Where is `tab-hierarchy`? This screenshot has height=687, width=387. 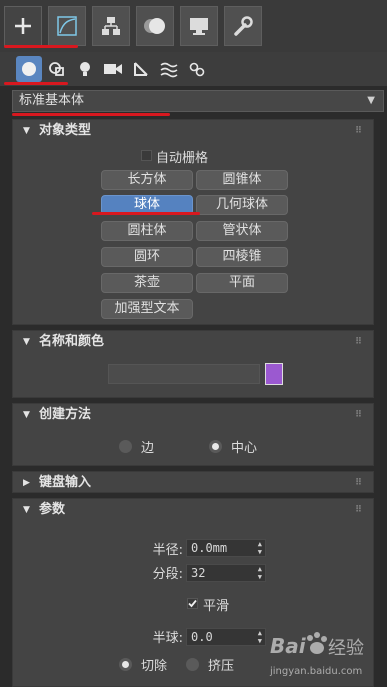
tab-hierarchy is located at coordinates (111, 26).